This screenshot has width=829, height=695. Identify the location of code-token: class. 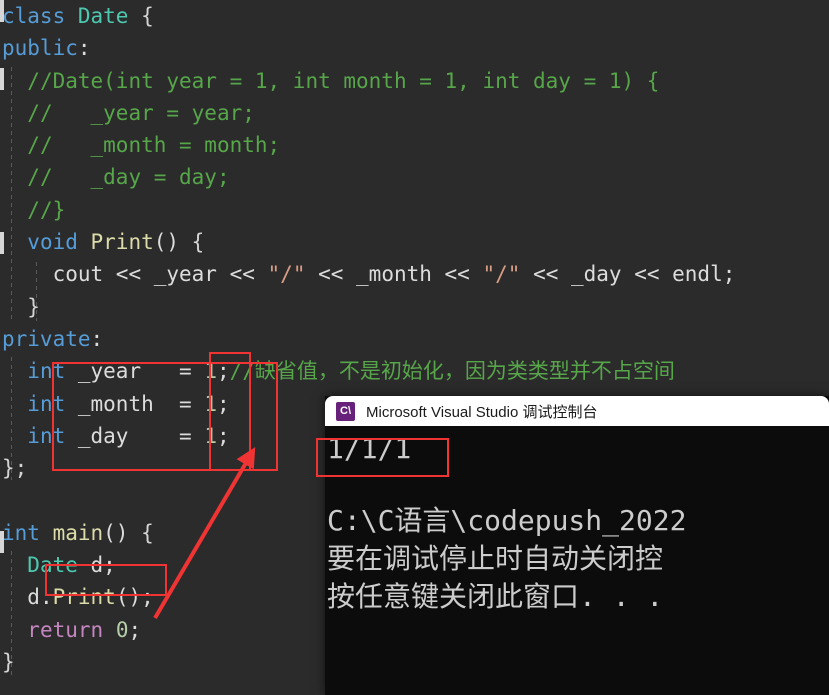
(40, 16).